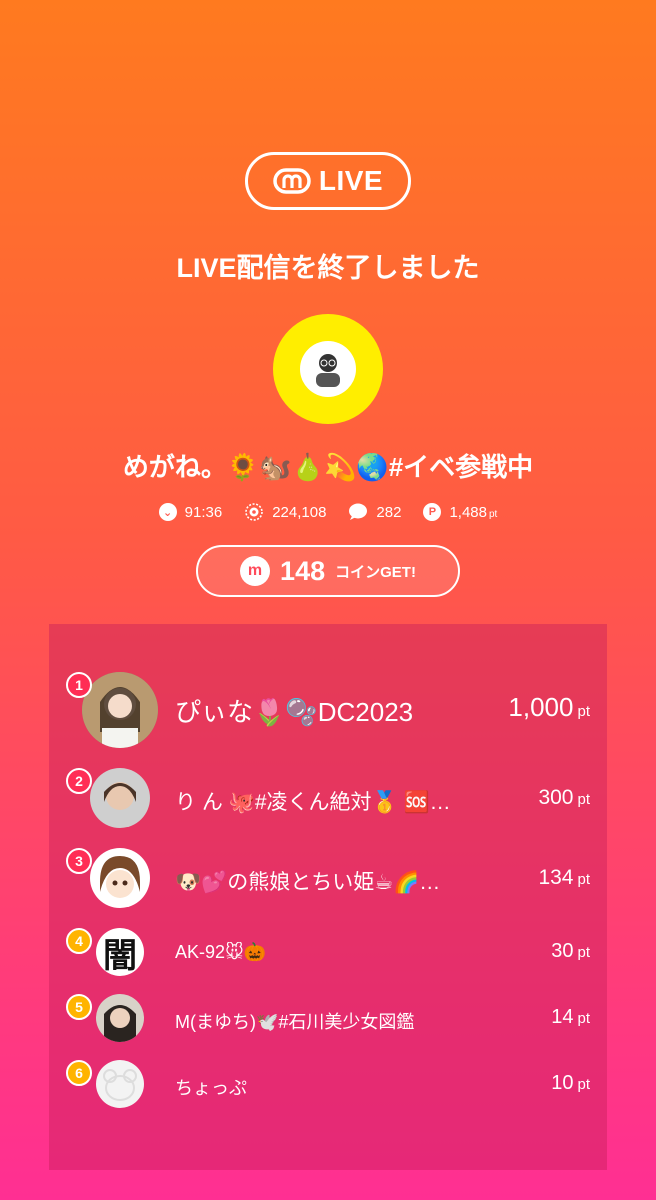  Describe the element at coordinates (328, 268) in the screenshot. I see `page-title: LIVE配信を終了しました` at that location.